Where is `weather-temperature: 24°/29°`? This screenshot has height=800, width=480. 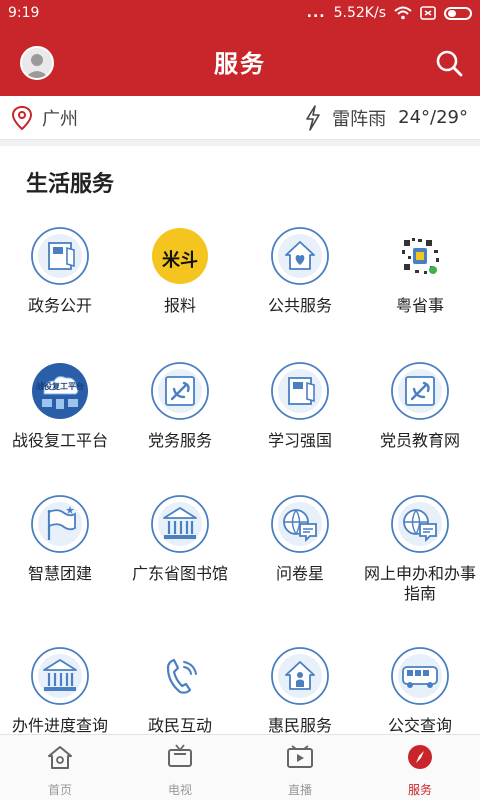 weather-temperature: 24°/29° is located at coordinates (433, 117).